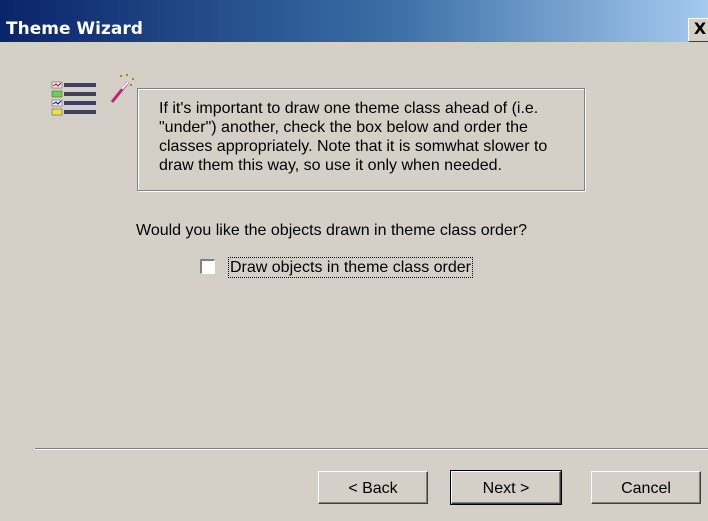  I want to click on draw-order-checkbox, so click(207, 266).